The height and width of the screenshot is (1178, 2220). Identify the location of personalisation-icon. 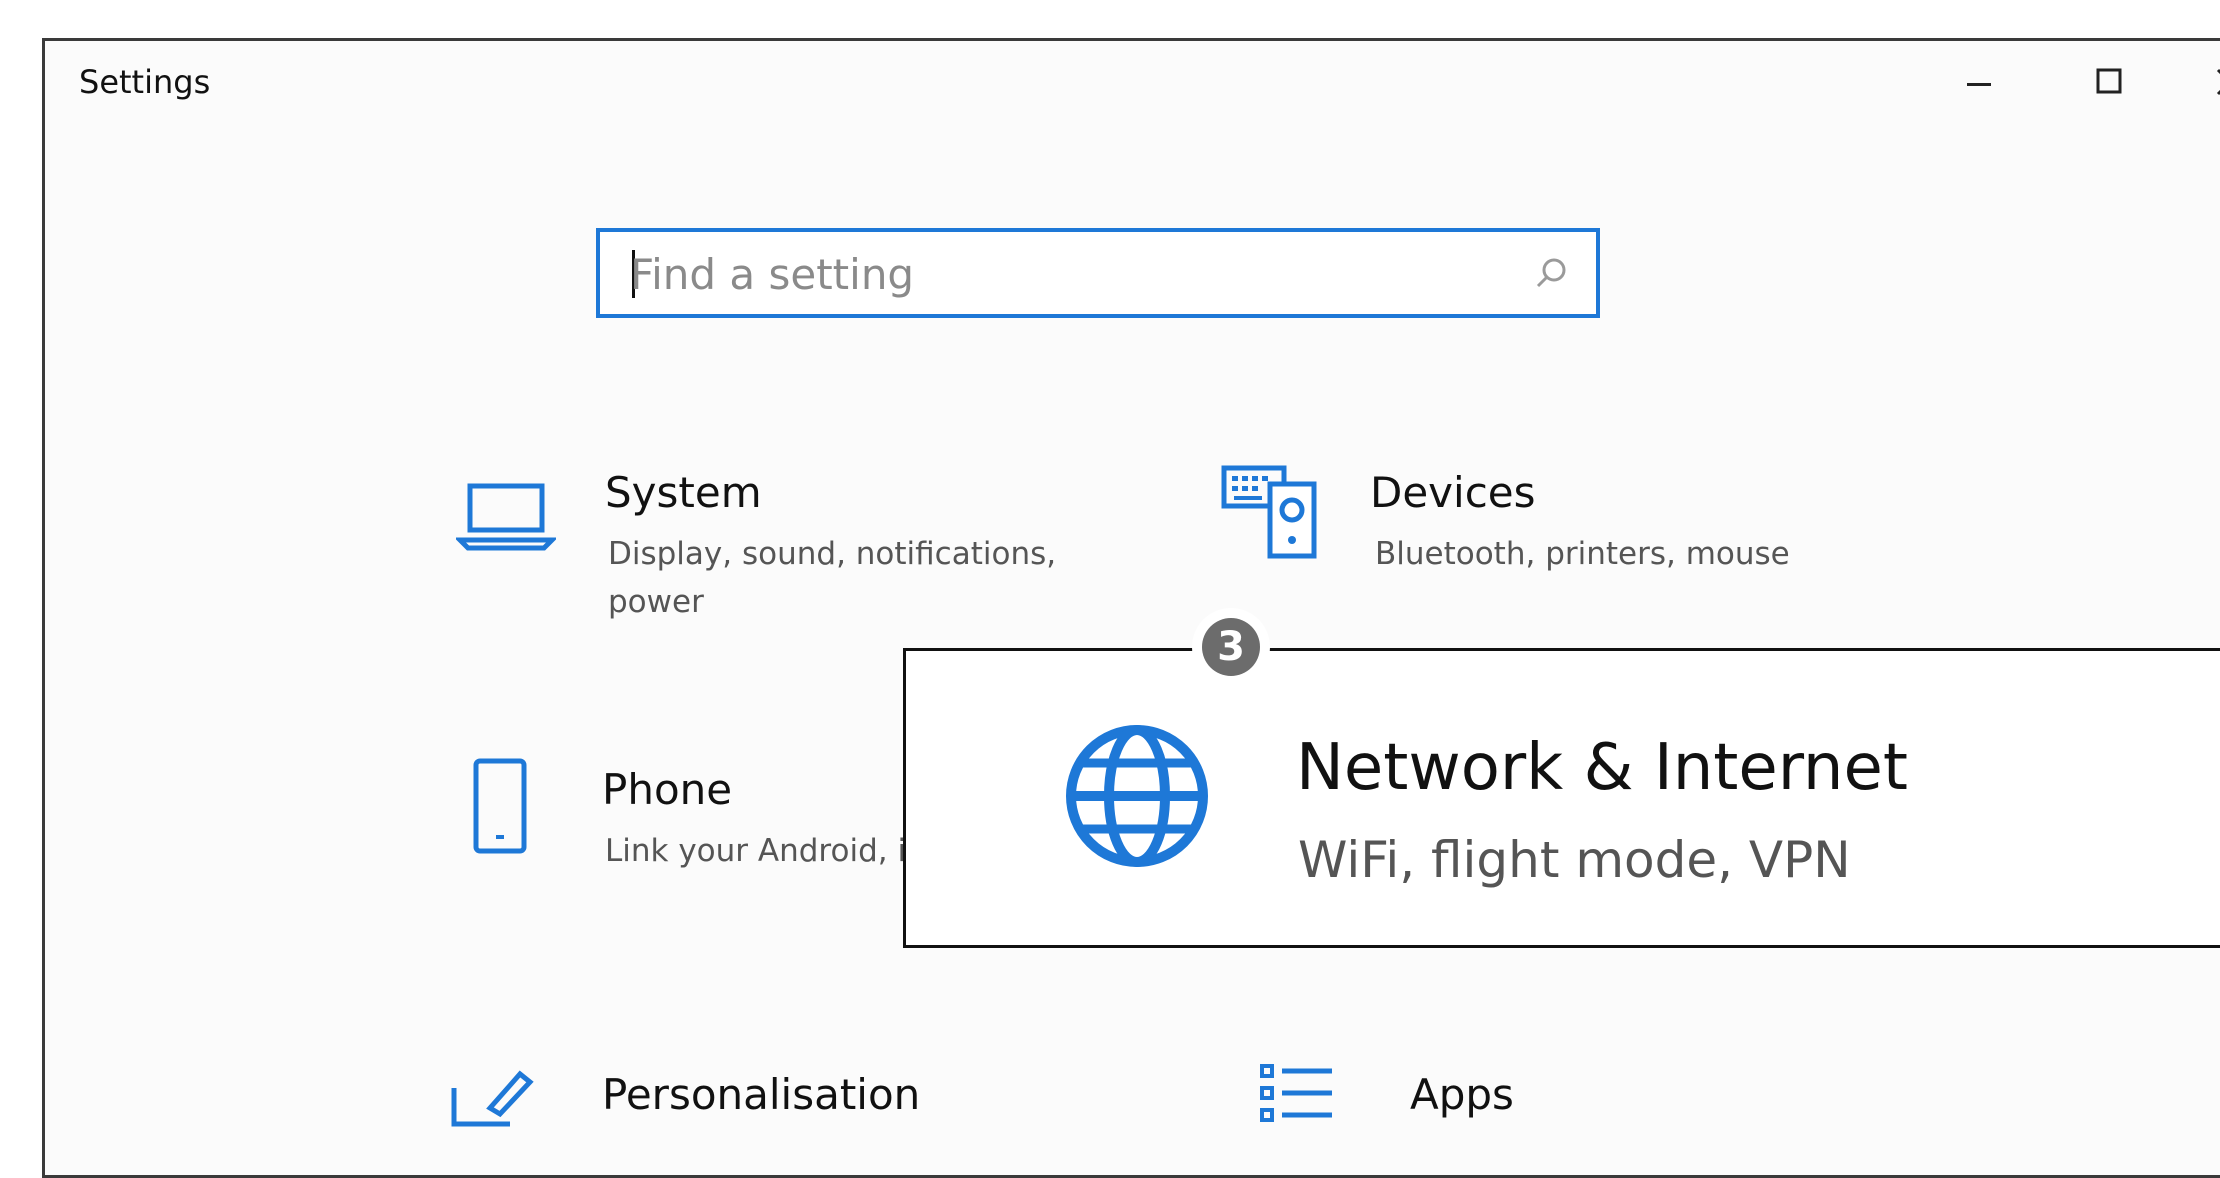
(492, 1098).